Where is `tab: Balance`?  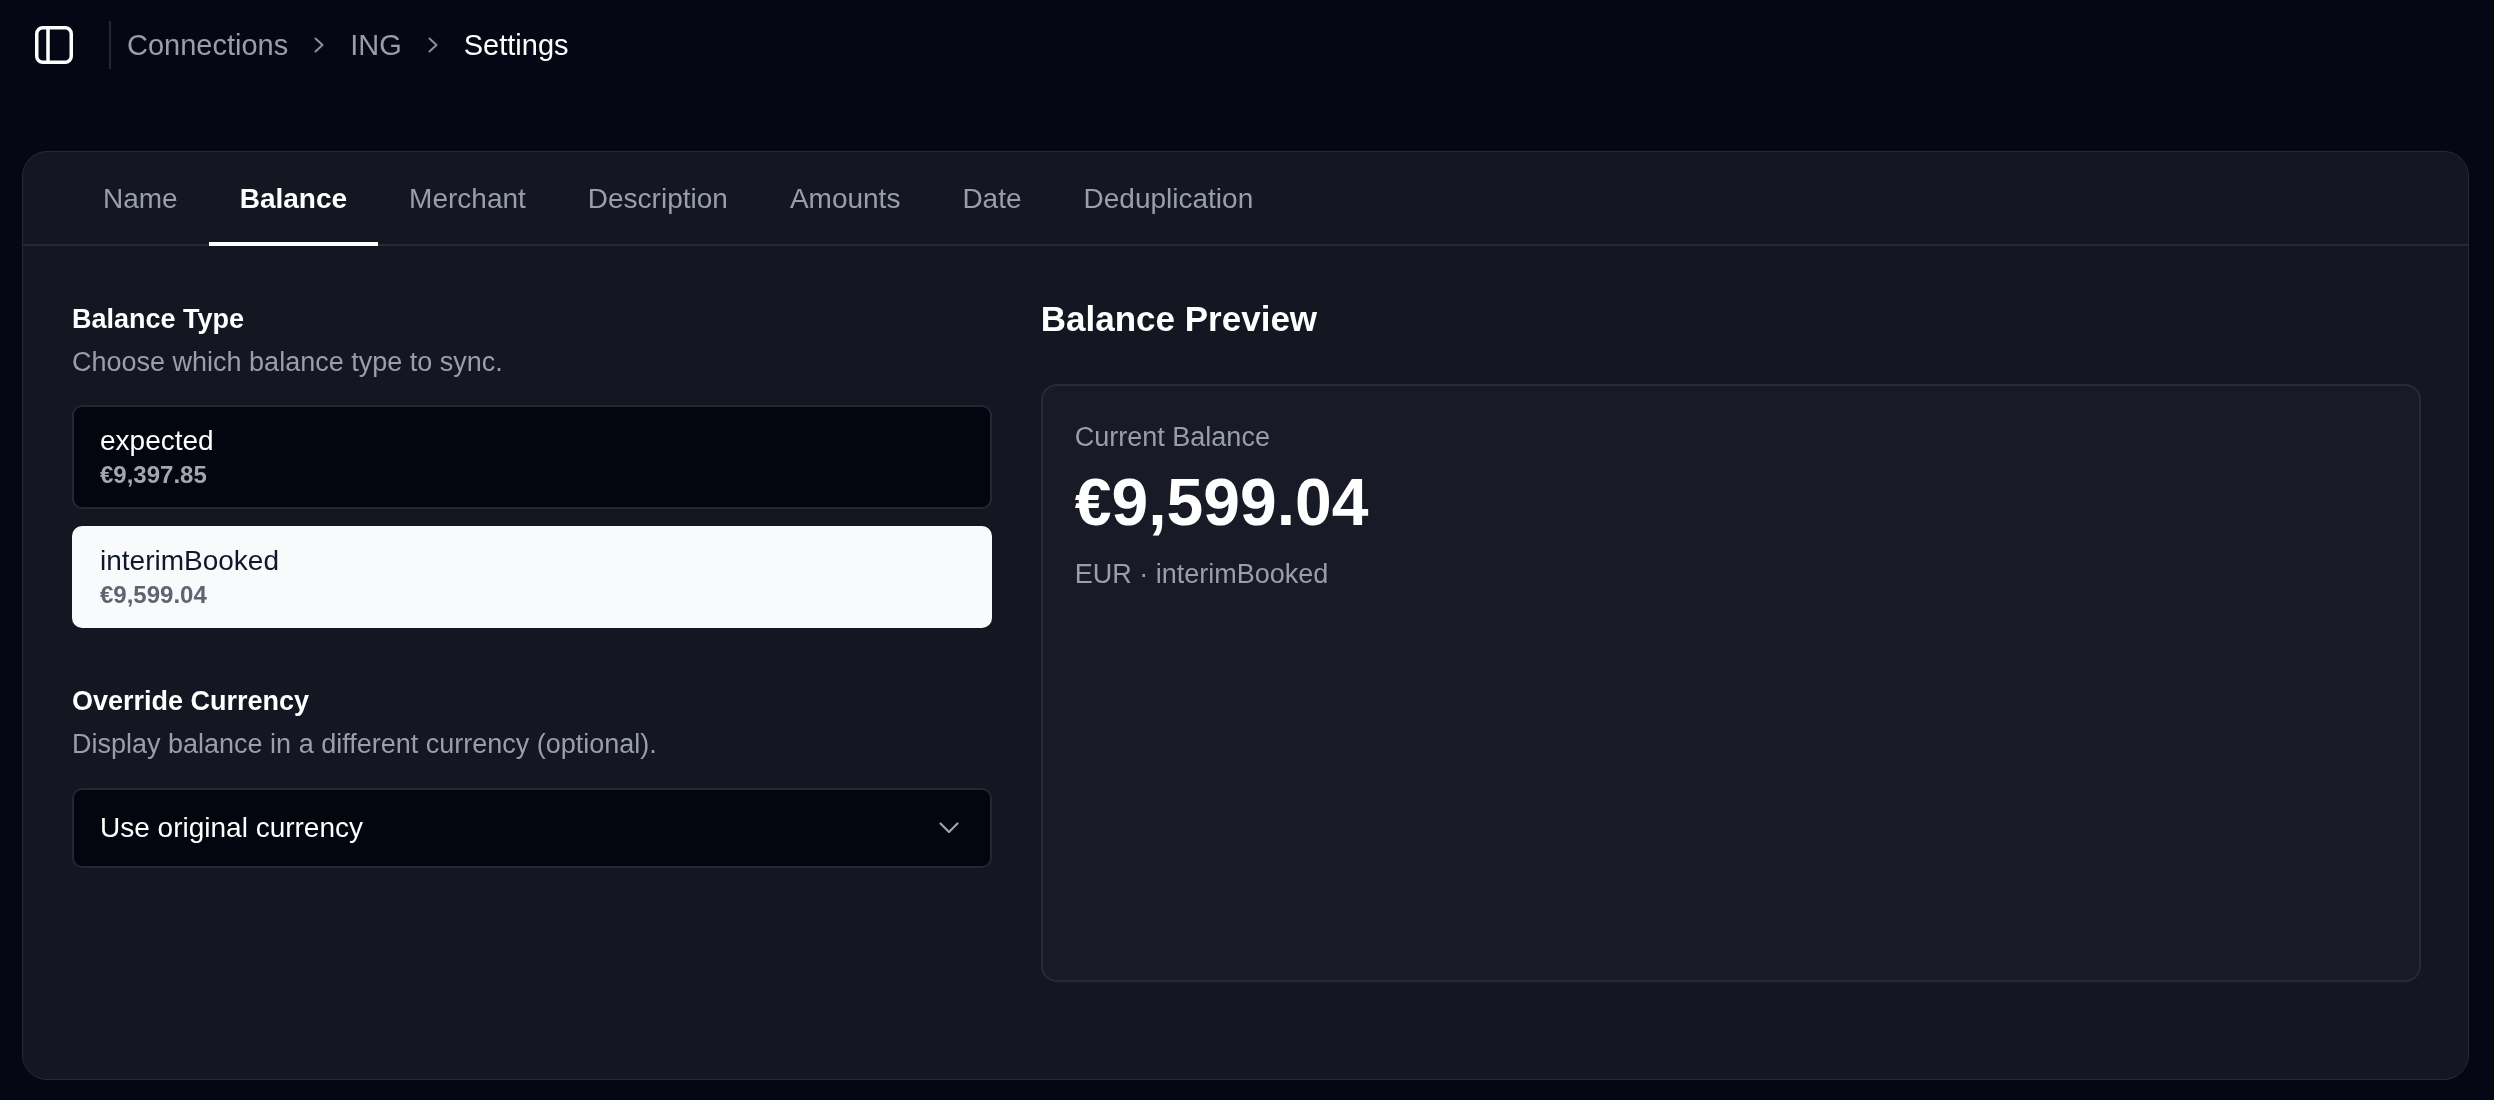 tab: Balance is located at coordinates (293, 199).